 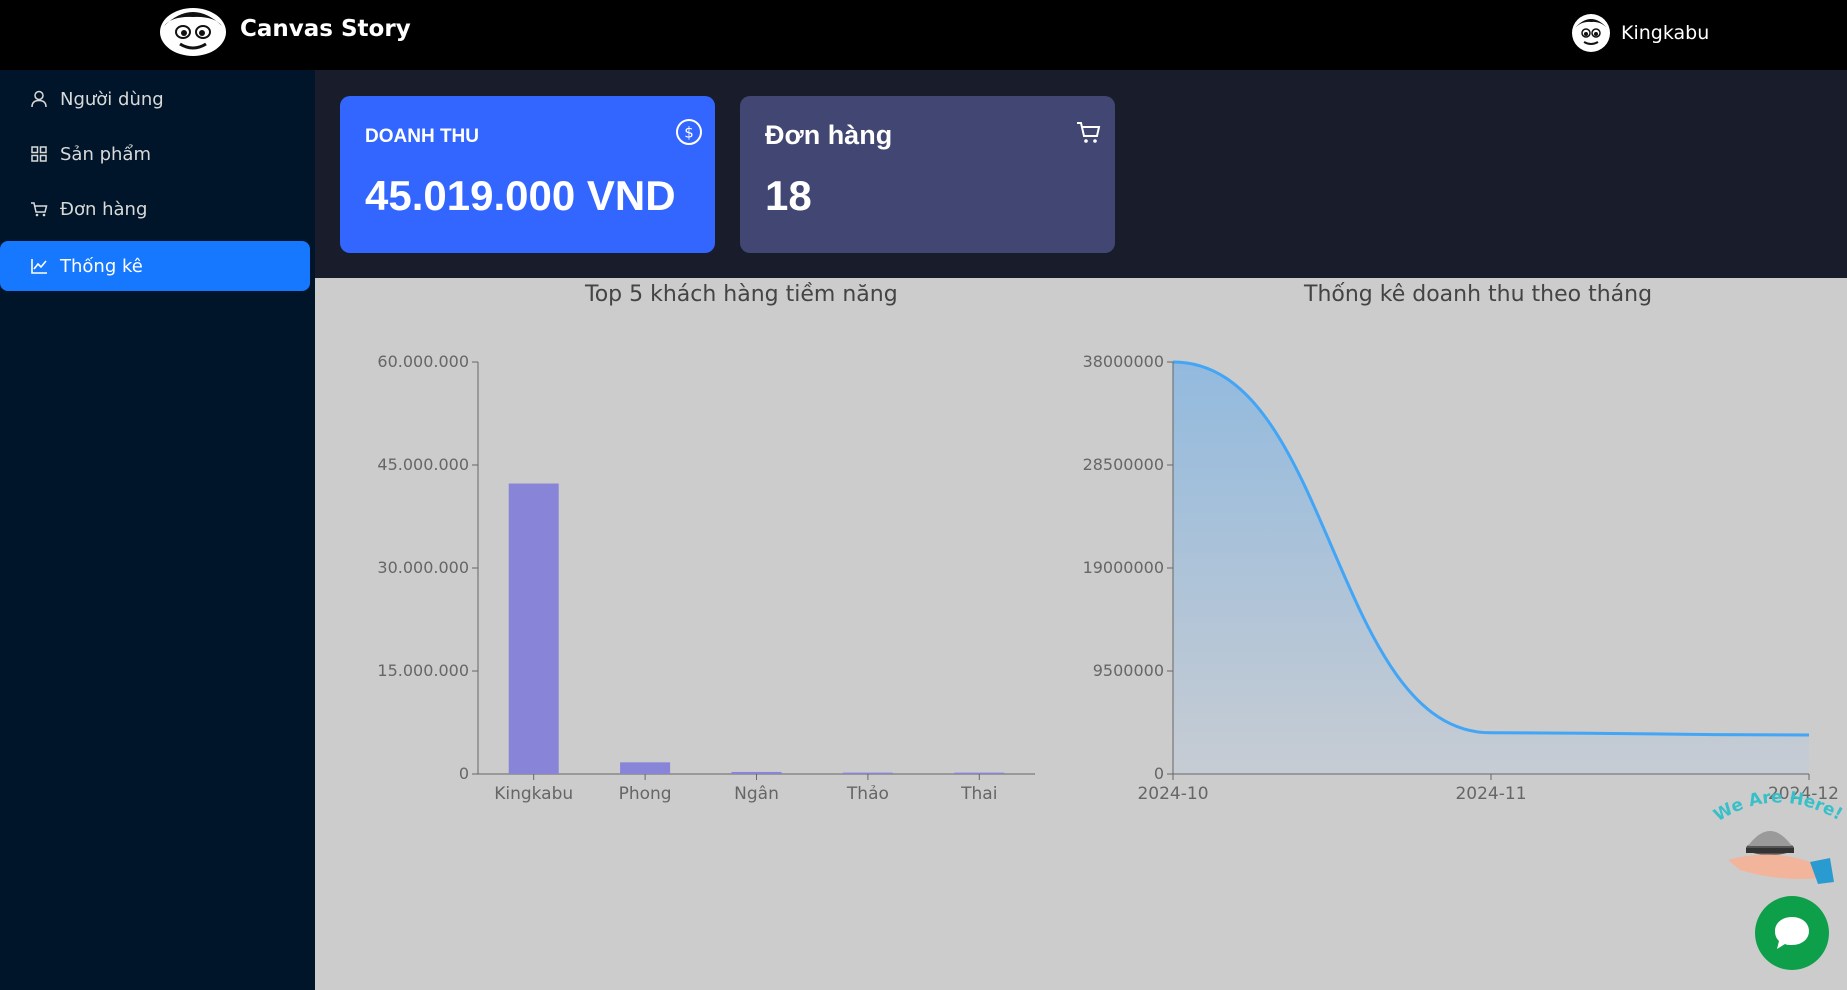 What do you see at coordinates (1128, 670) in the screenshot?
I see `y-tick-label: 9500000` at bounding box center [1128, 670].